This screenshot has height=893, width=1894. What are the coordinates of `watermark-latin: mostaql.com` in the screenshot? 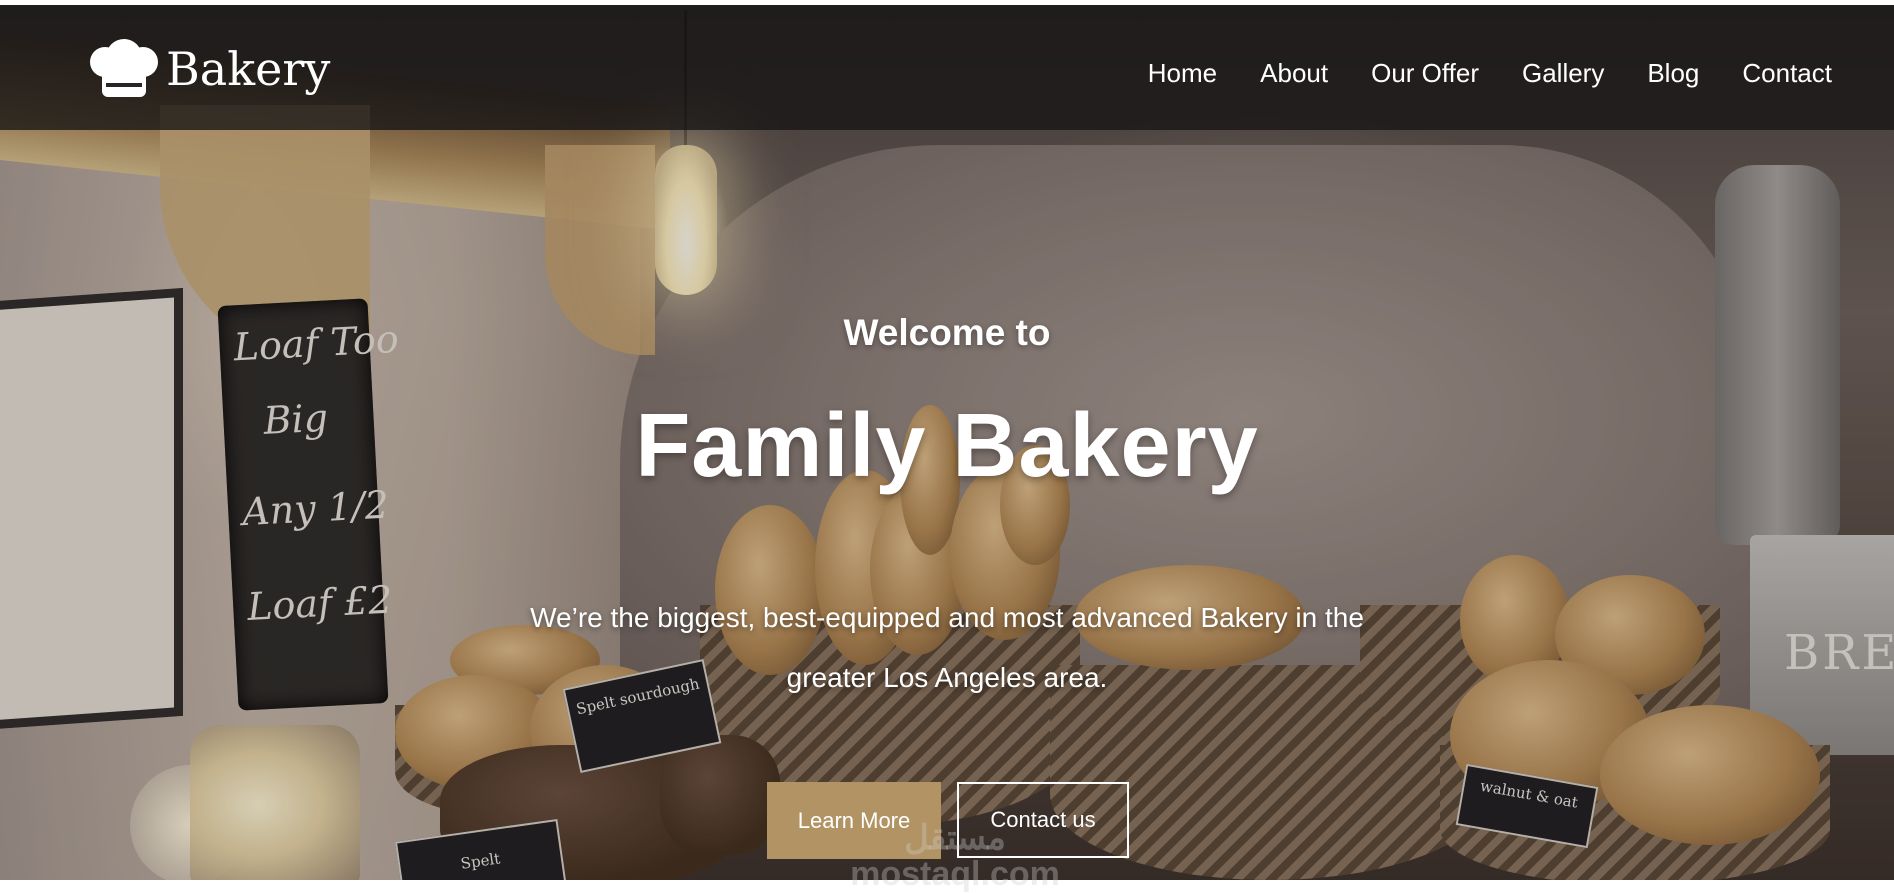 It's located at (955, 874).